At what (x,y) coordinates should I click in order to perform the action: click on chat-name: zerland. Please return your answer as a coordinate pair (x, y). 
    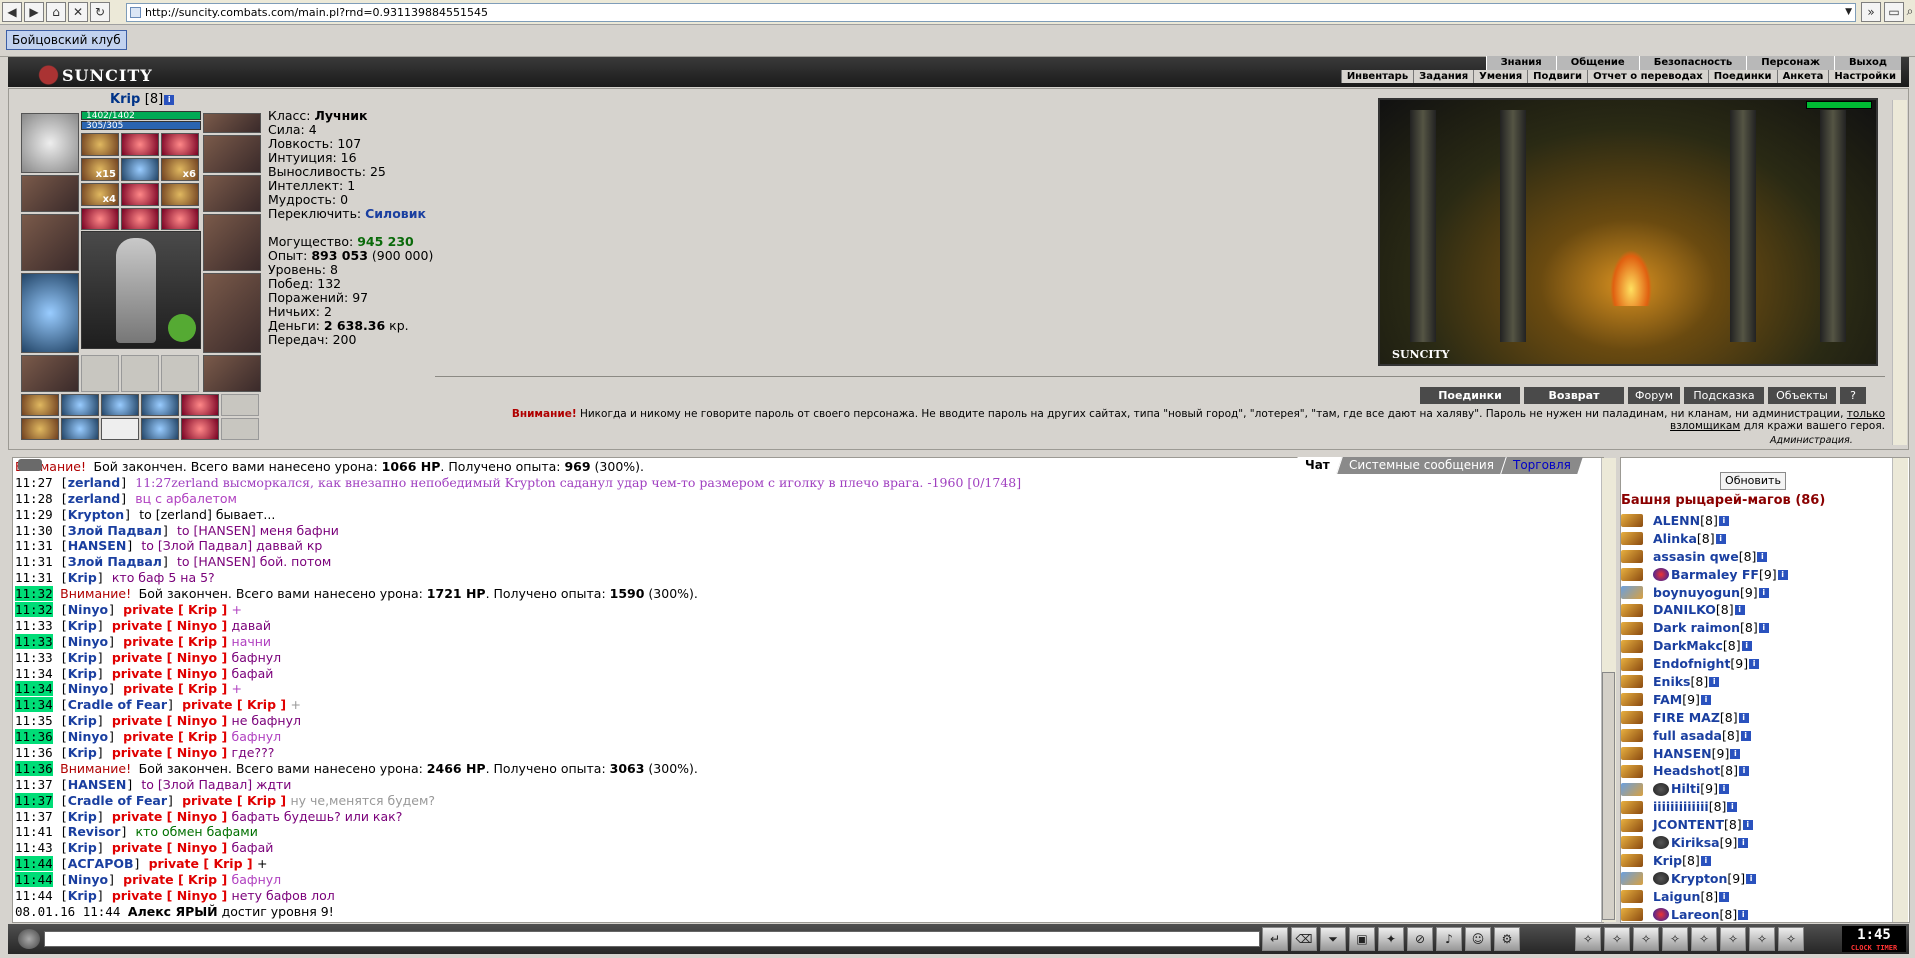
    Looking at the image, I should click on (94, 482).